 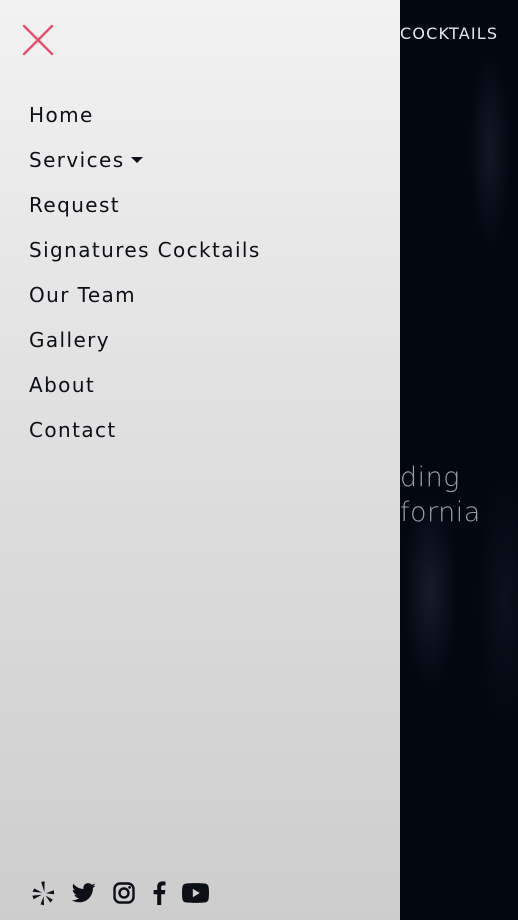 I want to click on menu-item-gallery: Gallery, so click(x=145, y=347).